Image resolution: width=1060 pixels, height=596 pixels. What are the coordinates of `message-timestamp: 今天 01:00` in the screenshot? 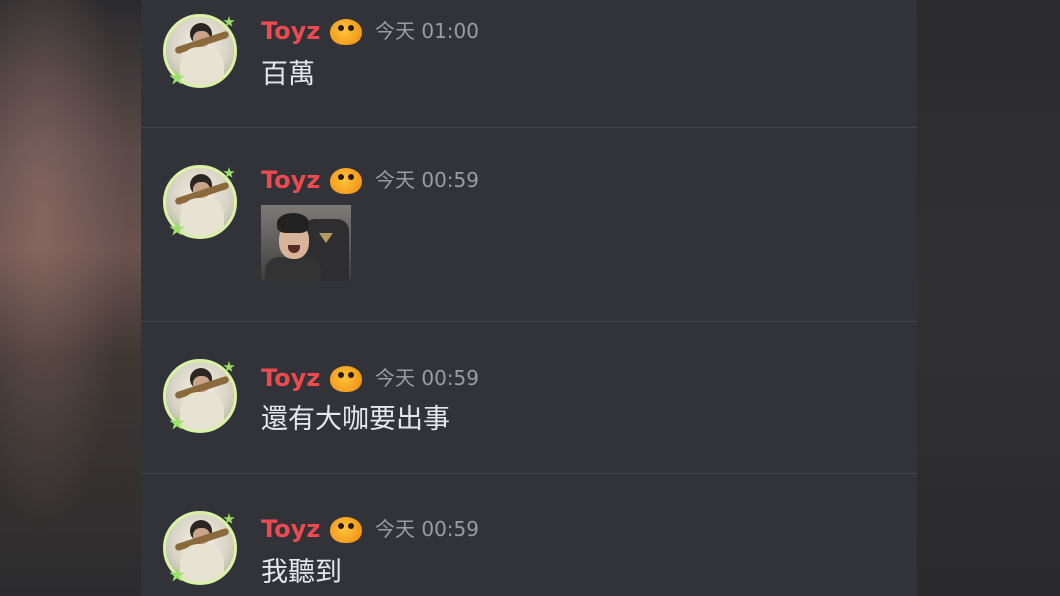 It's located at (427, 31).